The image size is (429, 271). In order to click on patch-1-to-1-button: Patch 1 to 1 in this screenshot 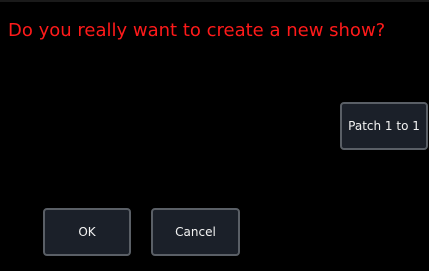, I will do `click(384, 126)`.